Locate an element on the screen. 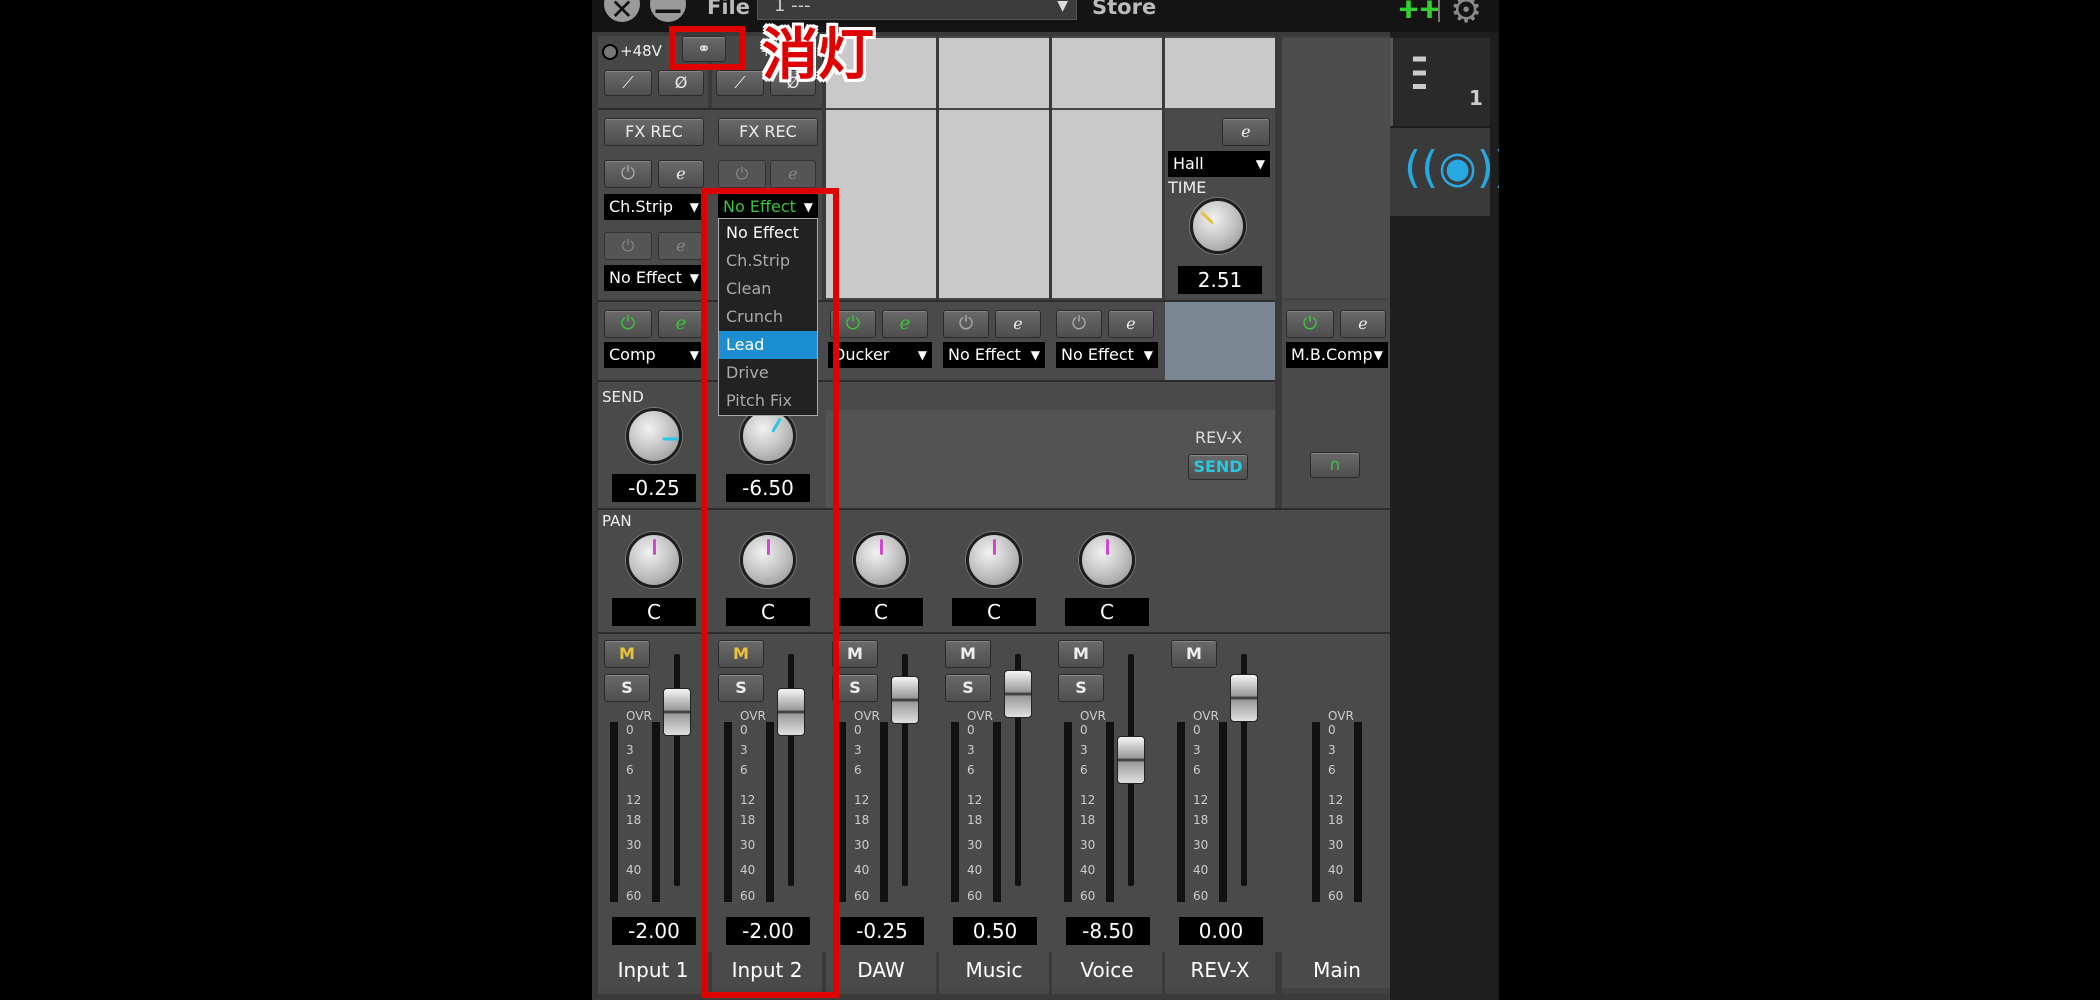 This screenshot has height=1000, width=2100. broadcast-tab: ((◉)) is located at coordinates (1444, 172).